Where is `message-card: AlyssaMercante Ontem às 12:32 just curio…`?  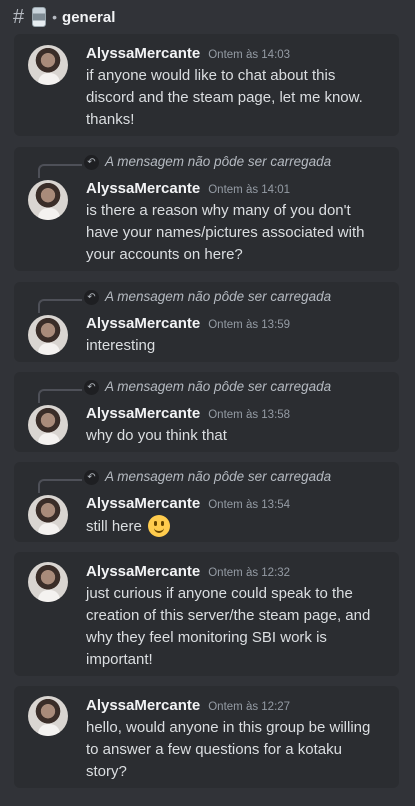 message-card: AlyssaMercante Ontem às 12:32 just curio… is located at coordinates (206, 614).